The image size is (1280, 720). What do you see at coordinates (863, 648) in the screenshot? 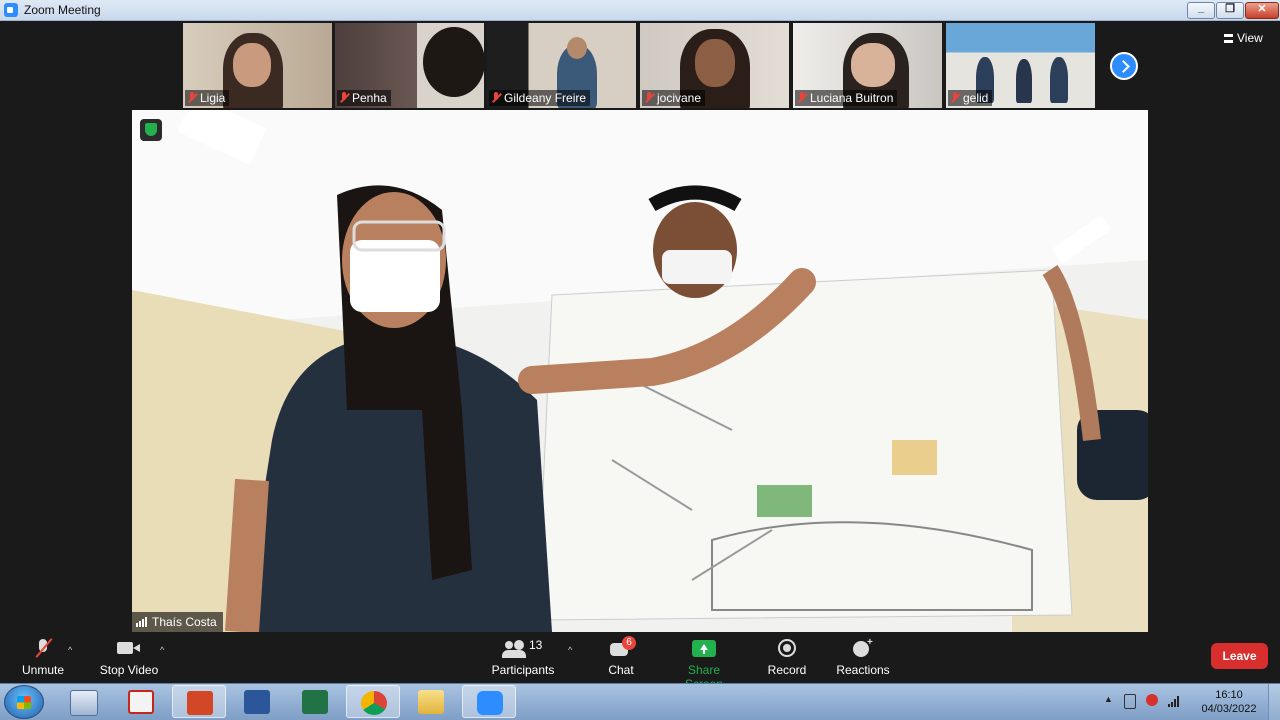
I see `smiley-plus-icon: +` at bounding box center [863, 648].